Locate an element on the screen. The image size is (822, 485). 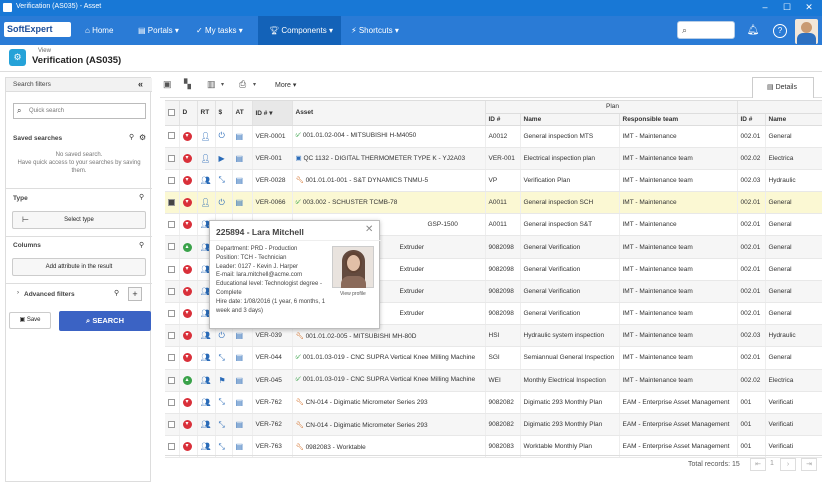
more-menu: More ▾ is located at coordinates (285, 85).